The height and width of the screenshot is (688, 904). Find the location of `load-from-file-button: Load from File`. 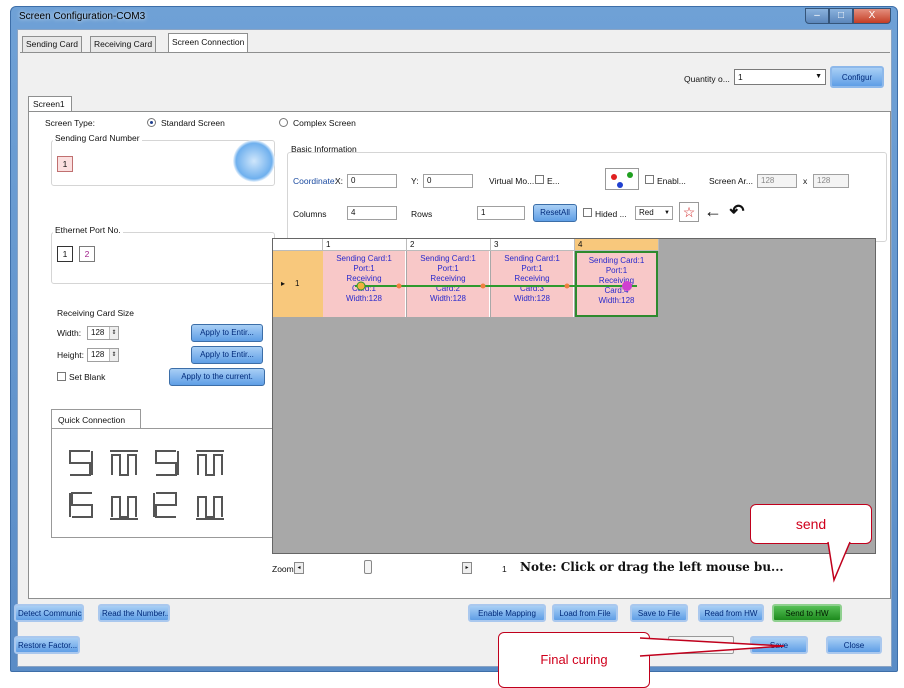

load-from-file-button: Load from File is located at coordinates (585, 613).